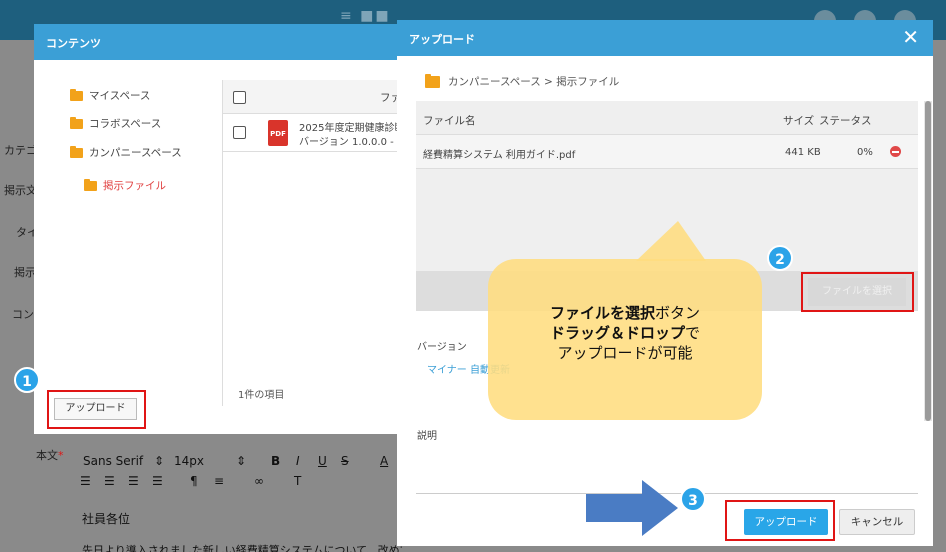 The height and width of the screenshot is (552, 946). What do you see at coordinates (345, 461) in the screenshot?
I see `strike-icon: S` at bounding box center [345, 461].